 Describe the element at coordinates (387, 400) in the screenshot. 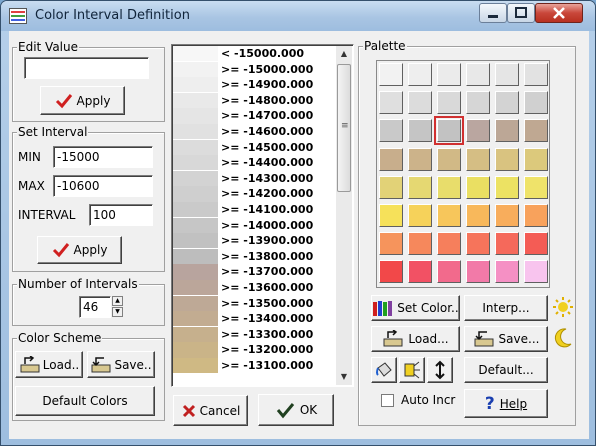

I see `auto-incr-checkbox` at that location.